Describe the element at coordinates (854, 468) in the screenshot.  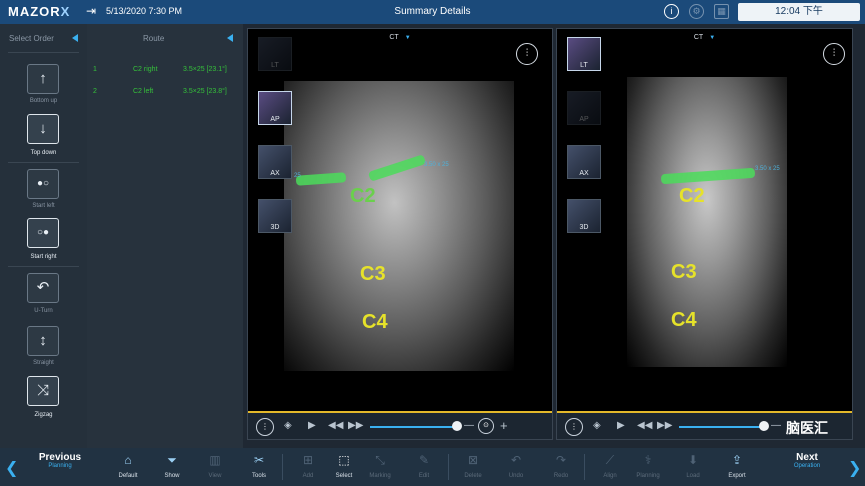
I see `next-arrow-icon: ❯` at that location.